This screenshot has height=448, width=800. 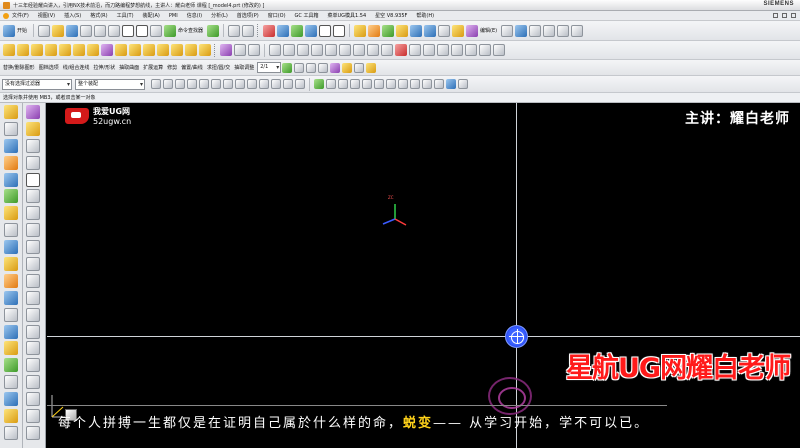 What do you see at coordinates (11, 162) in the screenshot?
I see `resource-sphere-icon` at bounding box center [11, 162].